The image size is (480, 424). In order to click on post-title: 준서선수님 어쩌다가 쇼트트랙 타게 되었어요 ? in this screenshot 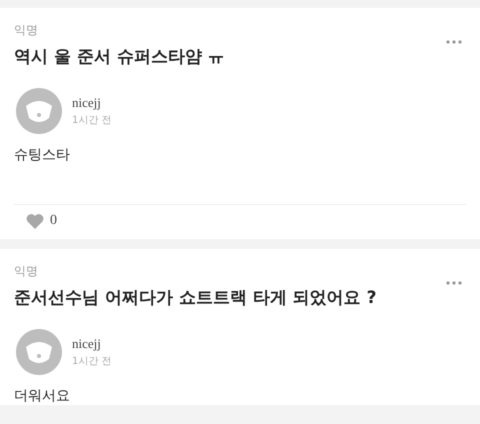, I will do `click(195, 298)`.